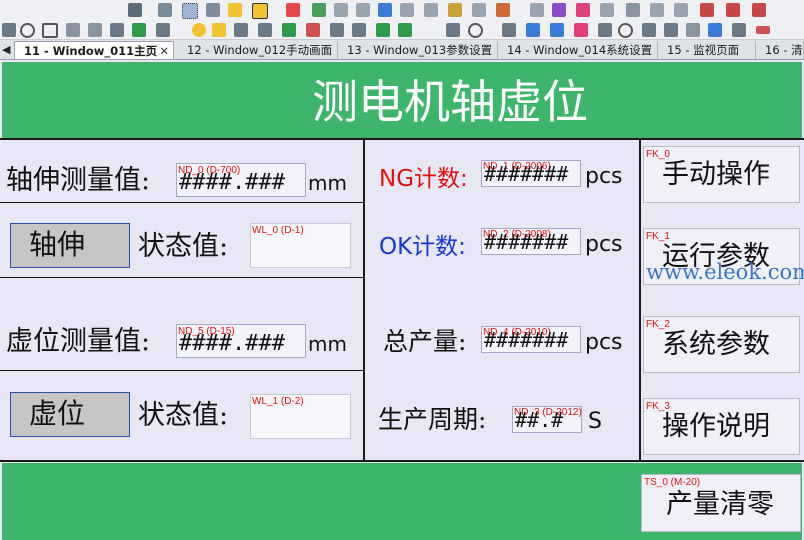 This screenshot has height=540, width=804. Describe the element at coordinates (716, 426) in the screenshot. I see `operation-manual-label: 操作说明` at that location.